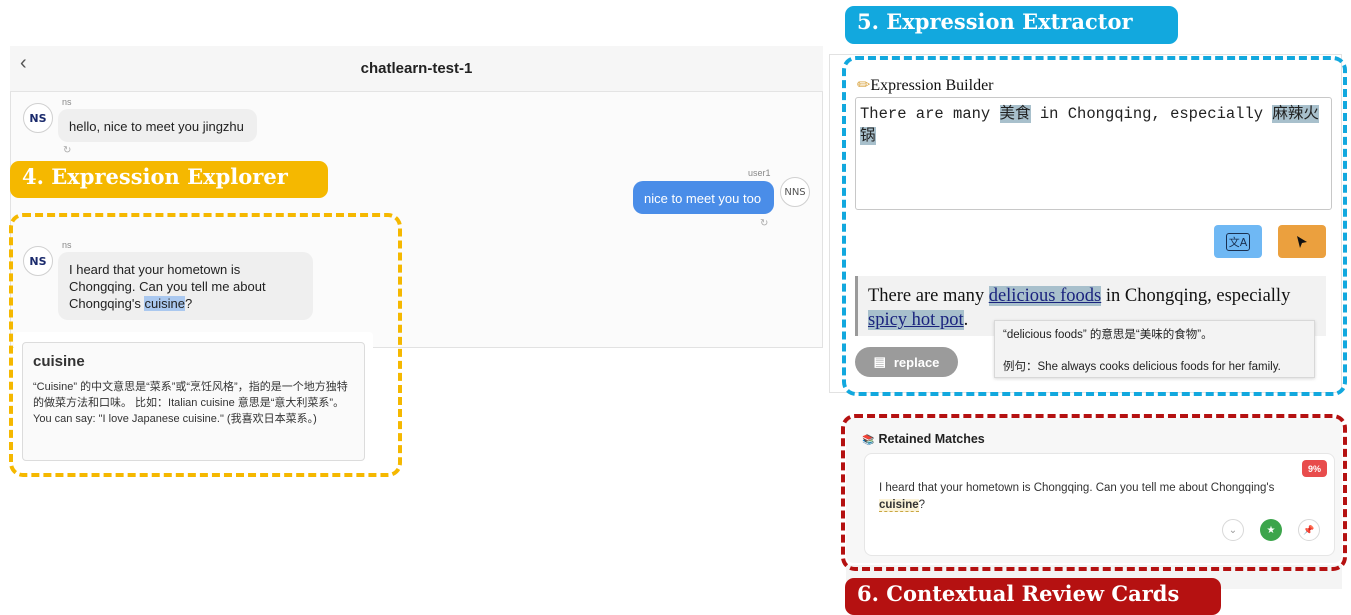  What do you see at coordinates (38, 118) in the screenshot?
I see `avatar: NS` at bounding box center [38, 118].